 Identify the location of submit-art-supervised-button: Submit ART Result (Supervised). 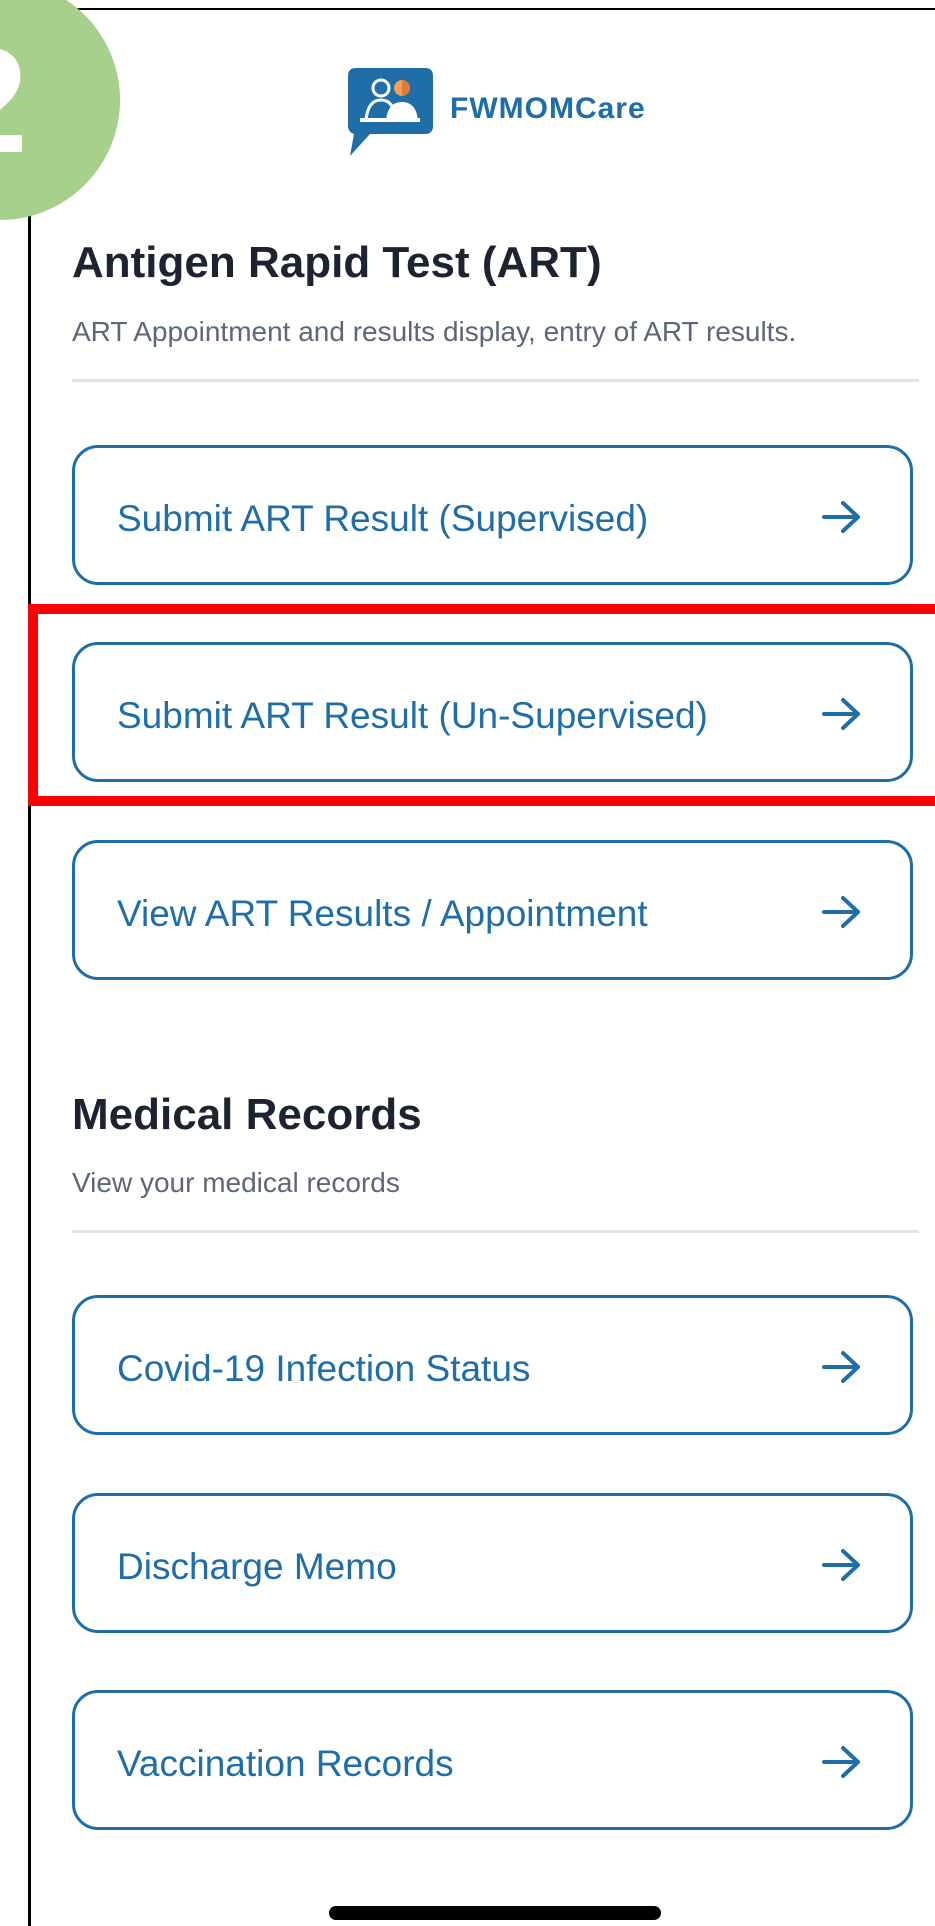
(492, 515).